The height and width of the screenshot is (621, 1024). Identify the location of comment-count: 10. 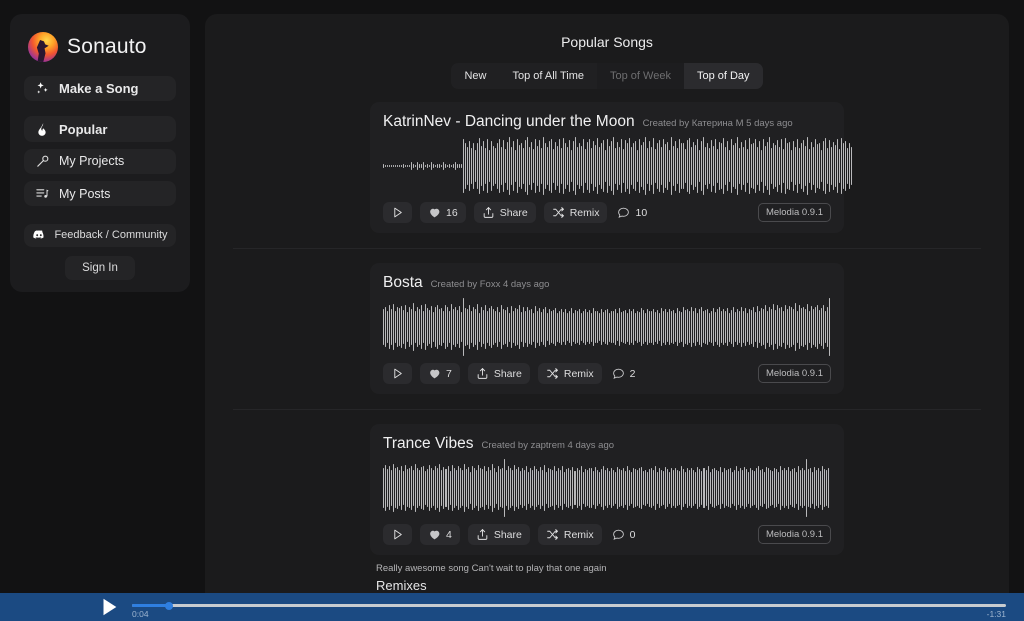
(641, 212).